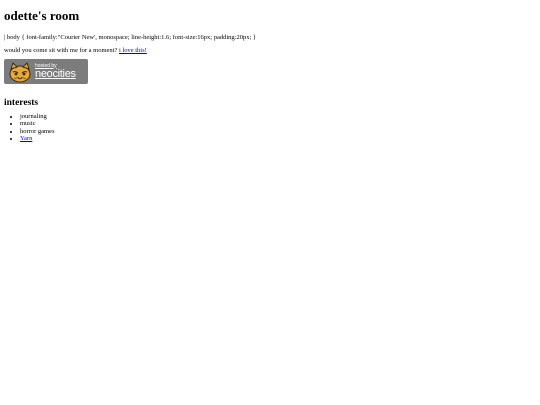 This screenshot has height=405, width=540. I want to click on badge-text: hosted by neocities, so click(55, 71).